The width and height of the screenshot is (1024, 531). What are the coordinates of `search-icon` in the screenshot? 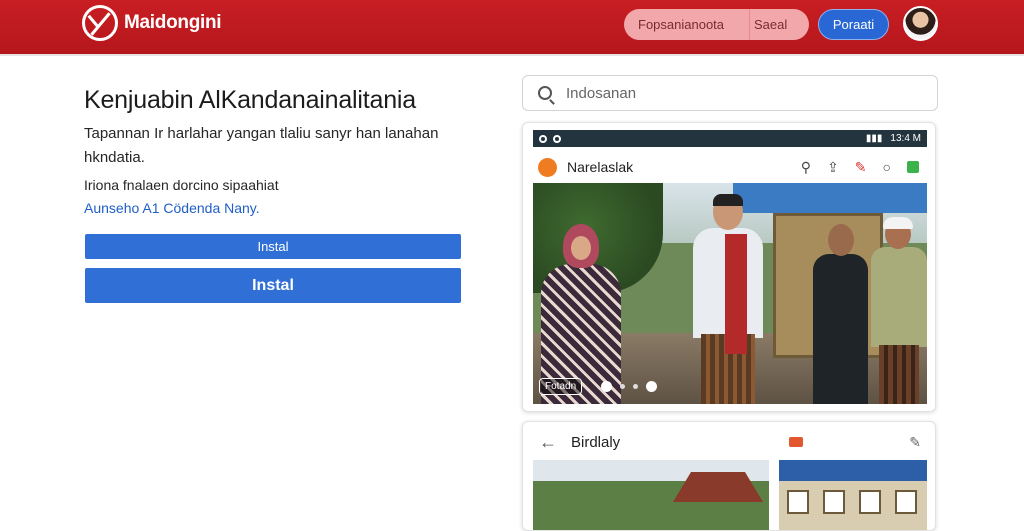 It's located at (545, 93).